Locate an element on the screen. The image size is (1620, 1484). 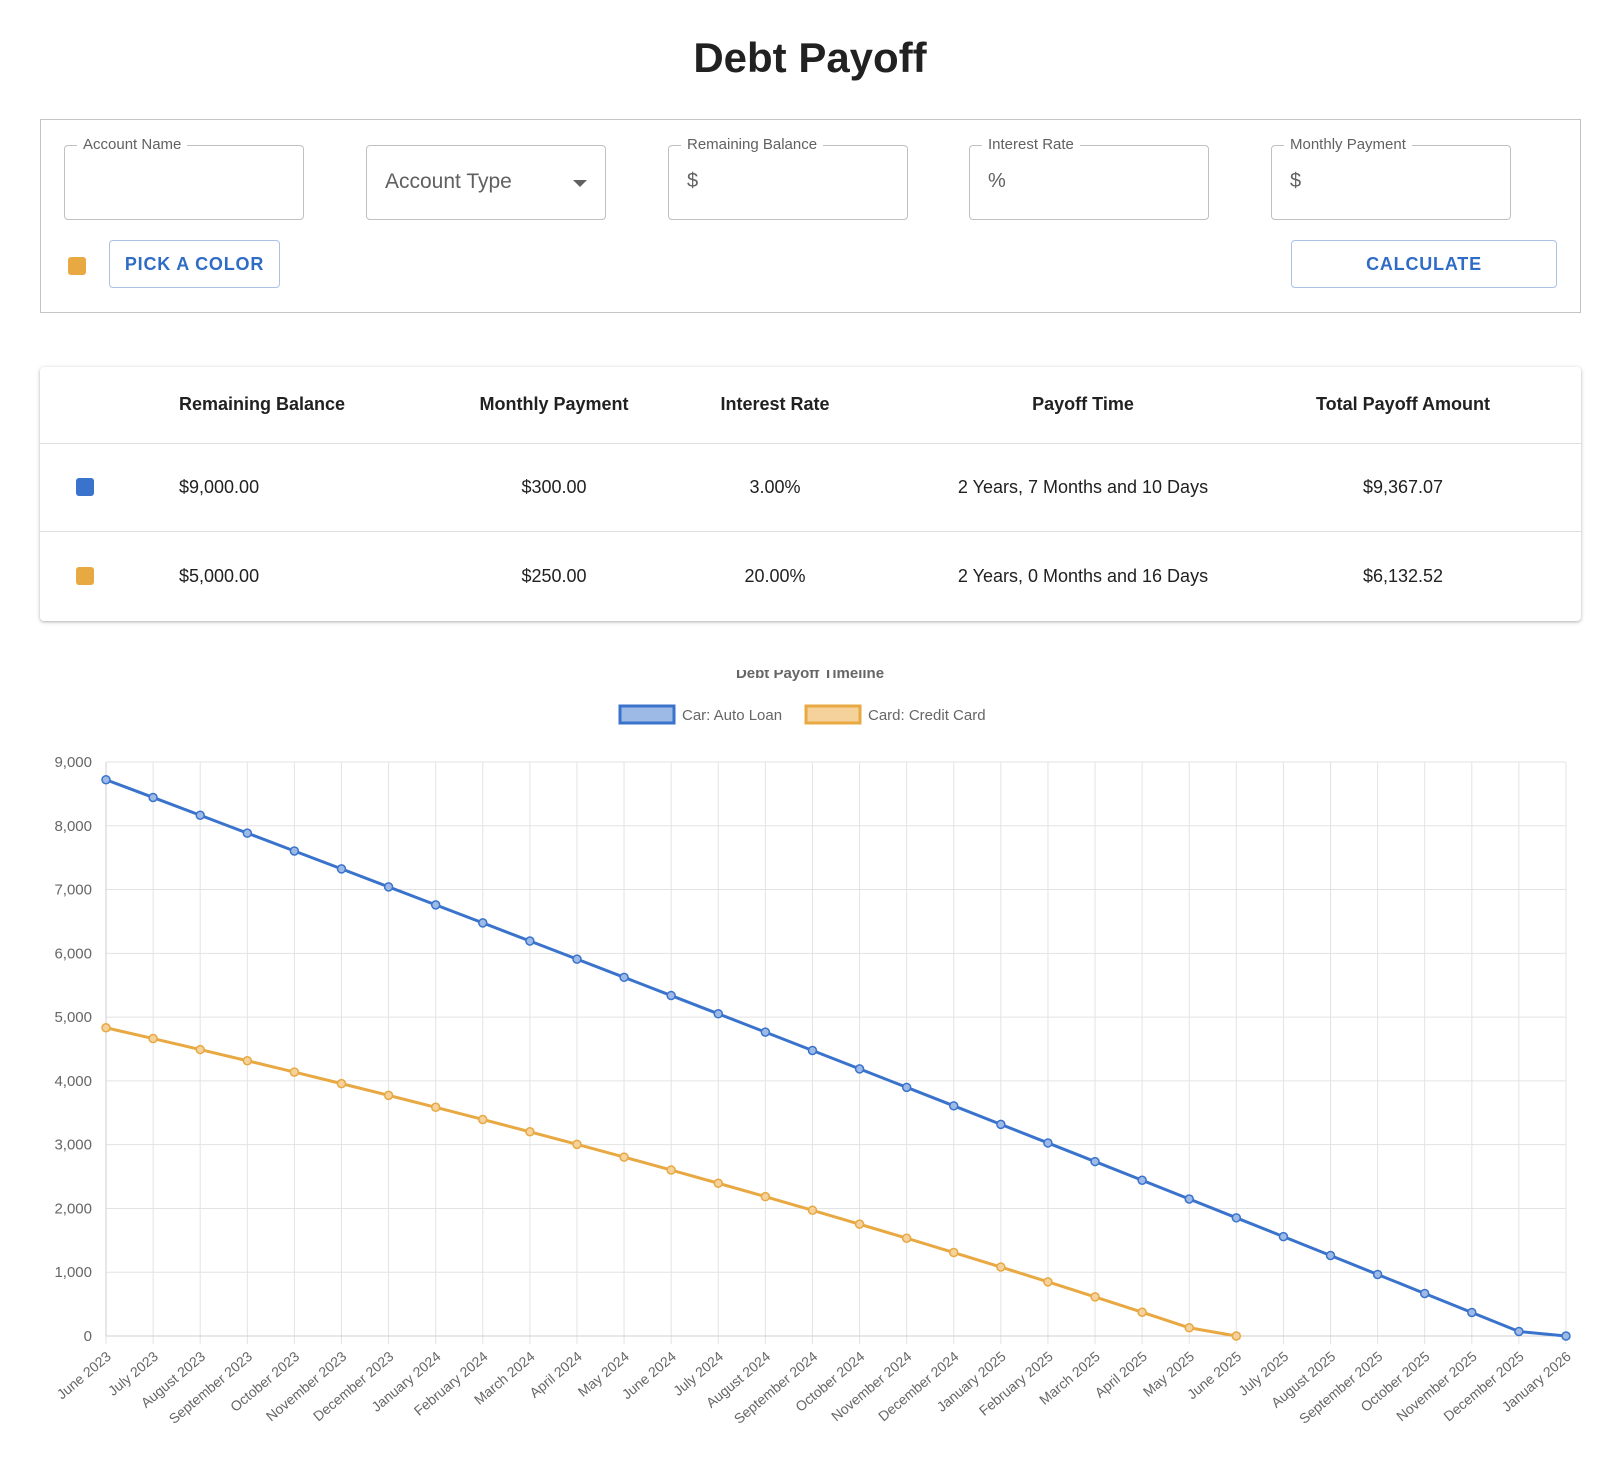
cell-total-payoff-amount: $9,367.07 is located at coordinates (1403, 487).